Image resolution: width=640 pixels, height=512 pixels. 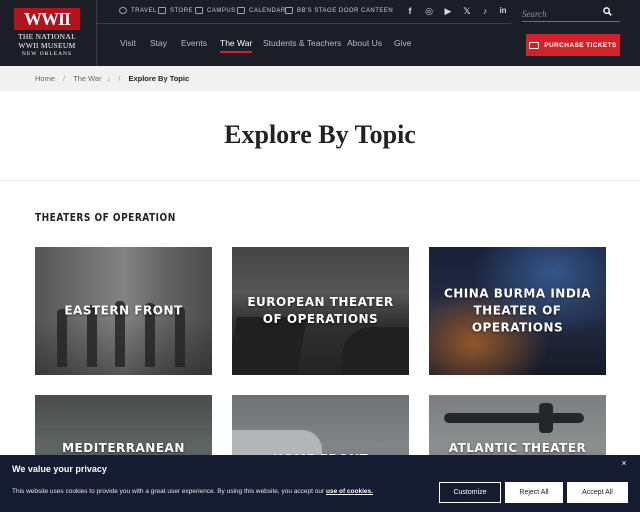 What do you see at coordinates (561, 14) in the screenshot?
I see `search-input` at bounding box center [561, 14].